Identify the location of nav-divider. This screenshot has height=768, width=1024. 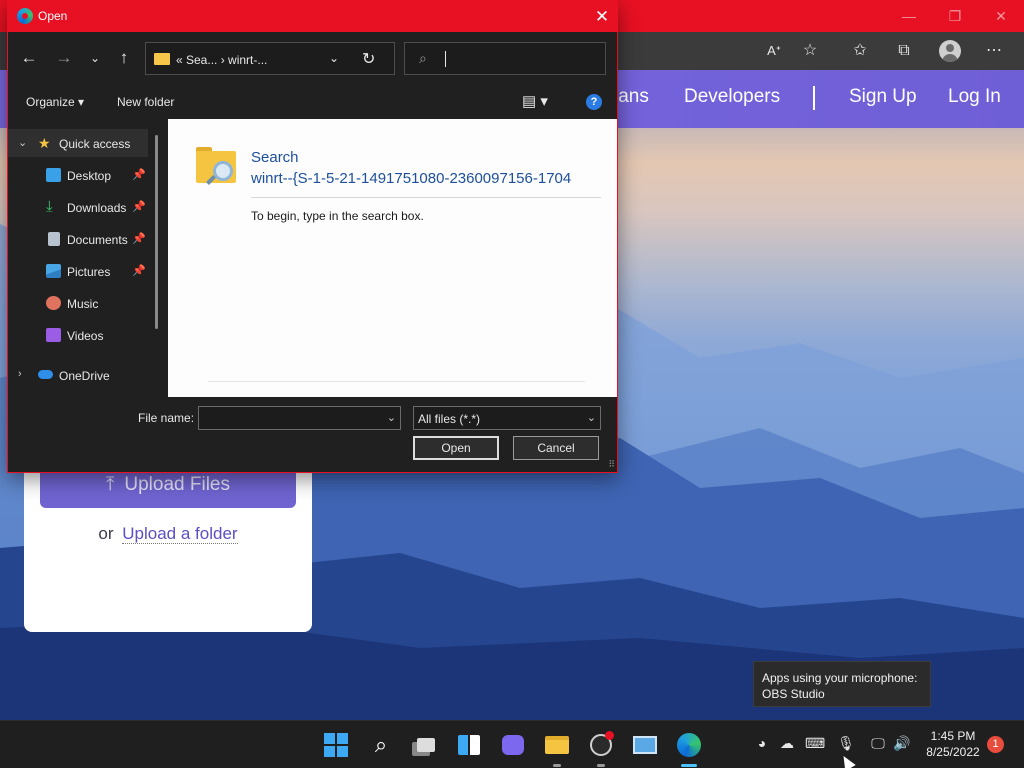
(814, 98).